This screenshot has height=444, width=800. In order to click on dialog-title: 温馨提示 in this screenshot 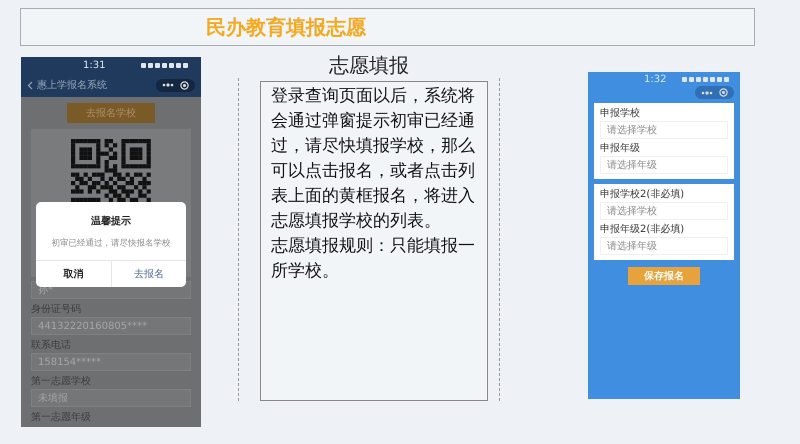, I will do `click(111, 221)`.